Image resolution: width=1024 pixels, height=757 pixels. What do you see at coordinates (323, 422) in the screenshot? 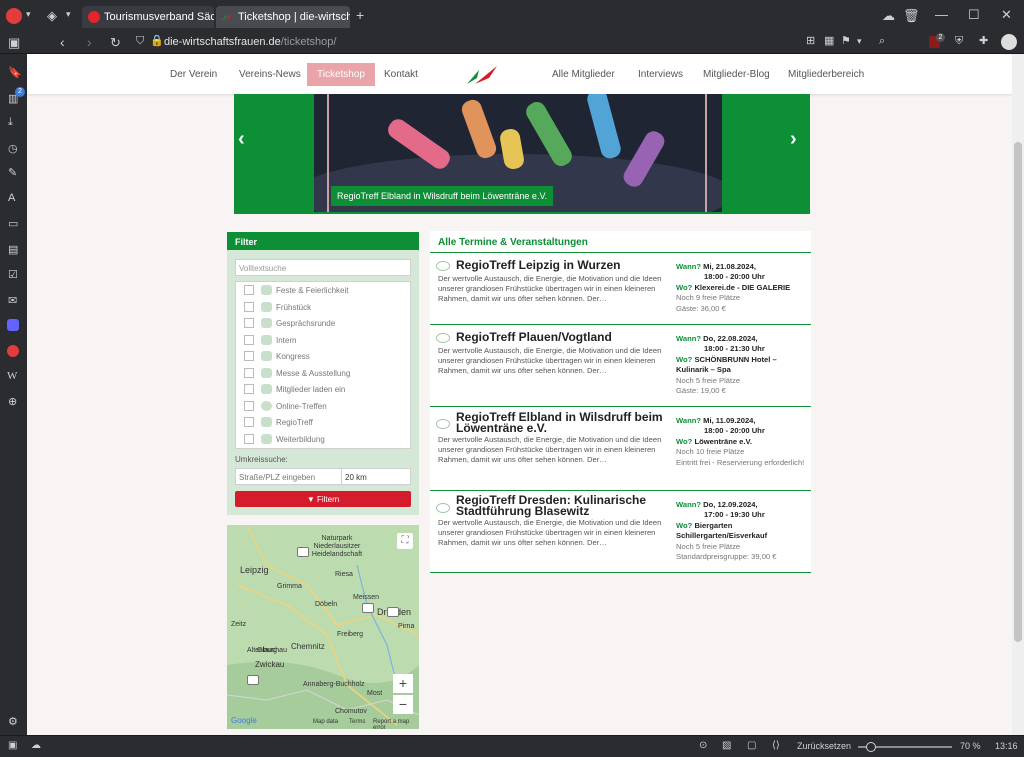
I see `category-item: RegioTreff` at bounding box center [323, 422].